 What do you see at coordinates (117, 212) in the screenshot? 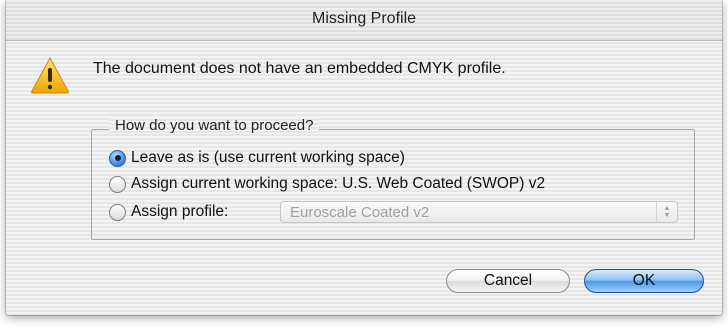
I see `radio-assign-profile` at bounding box center [117, 212].